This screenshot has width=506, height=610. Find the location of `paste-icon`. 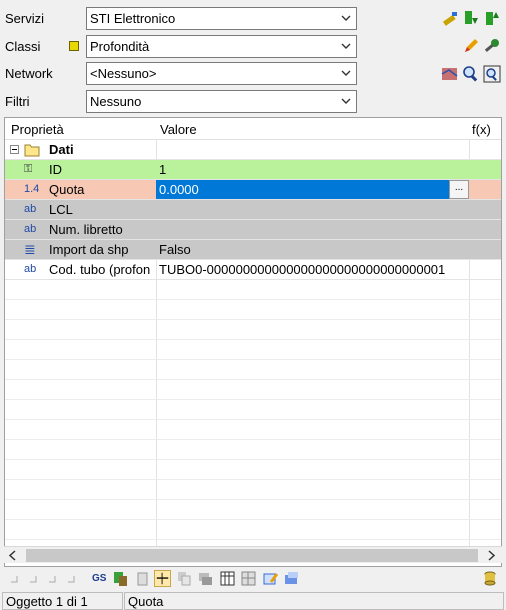

paste-icon is located at coordinates (142, 578).